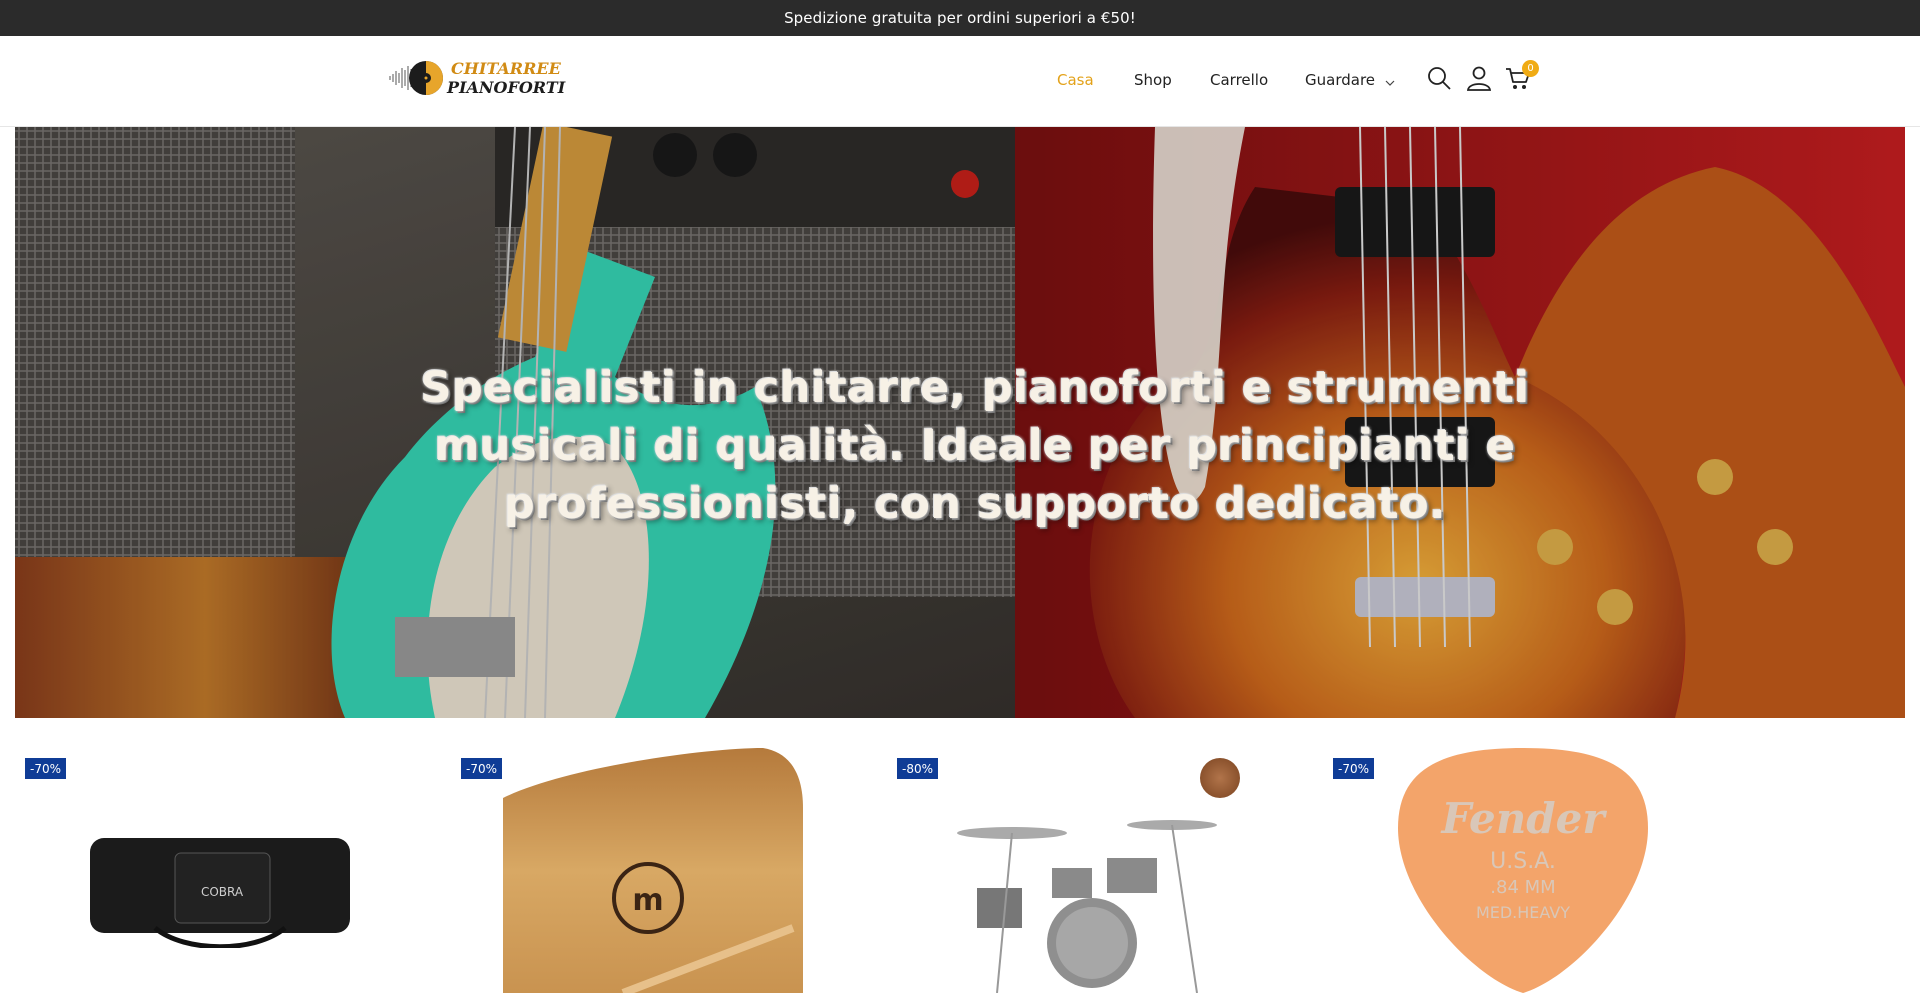 This screenshot has width=1920, height=993. Describe the element at coordinates (1522, 887) in the screenshot. I see `svg-text: .84 MM` at that location.